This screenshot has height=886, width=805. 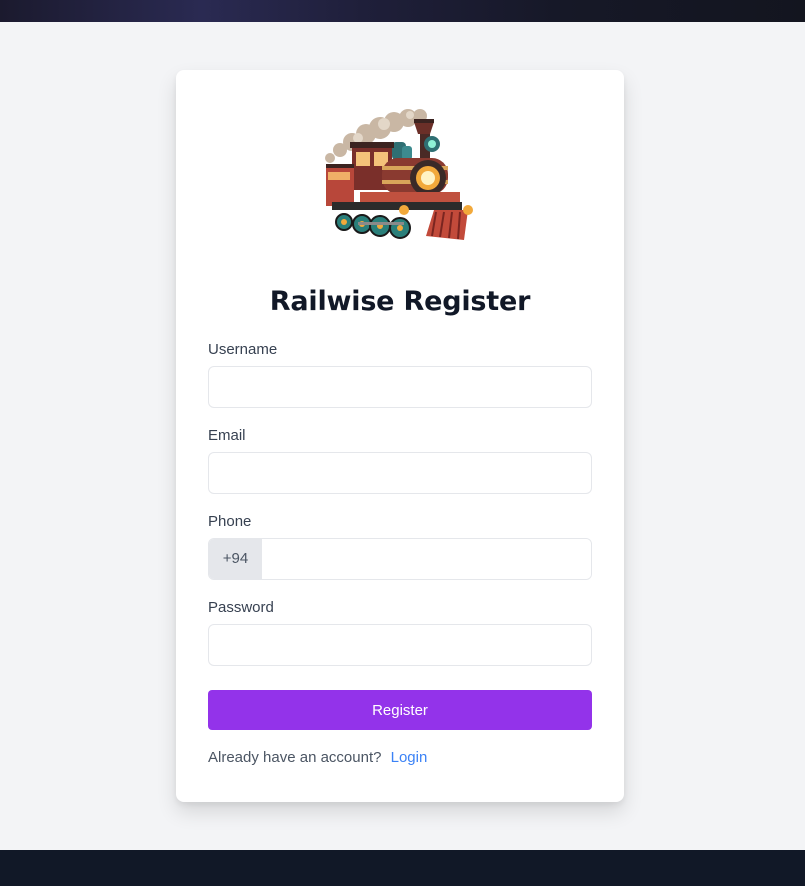 I want to click on password-input, so click(x=400, y=645).